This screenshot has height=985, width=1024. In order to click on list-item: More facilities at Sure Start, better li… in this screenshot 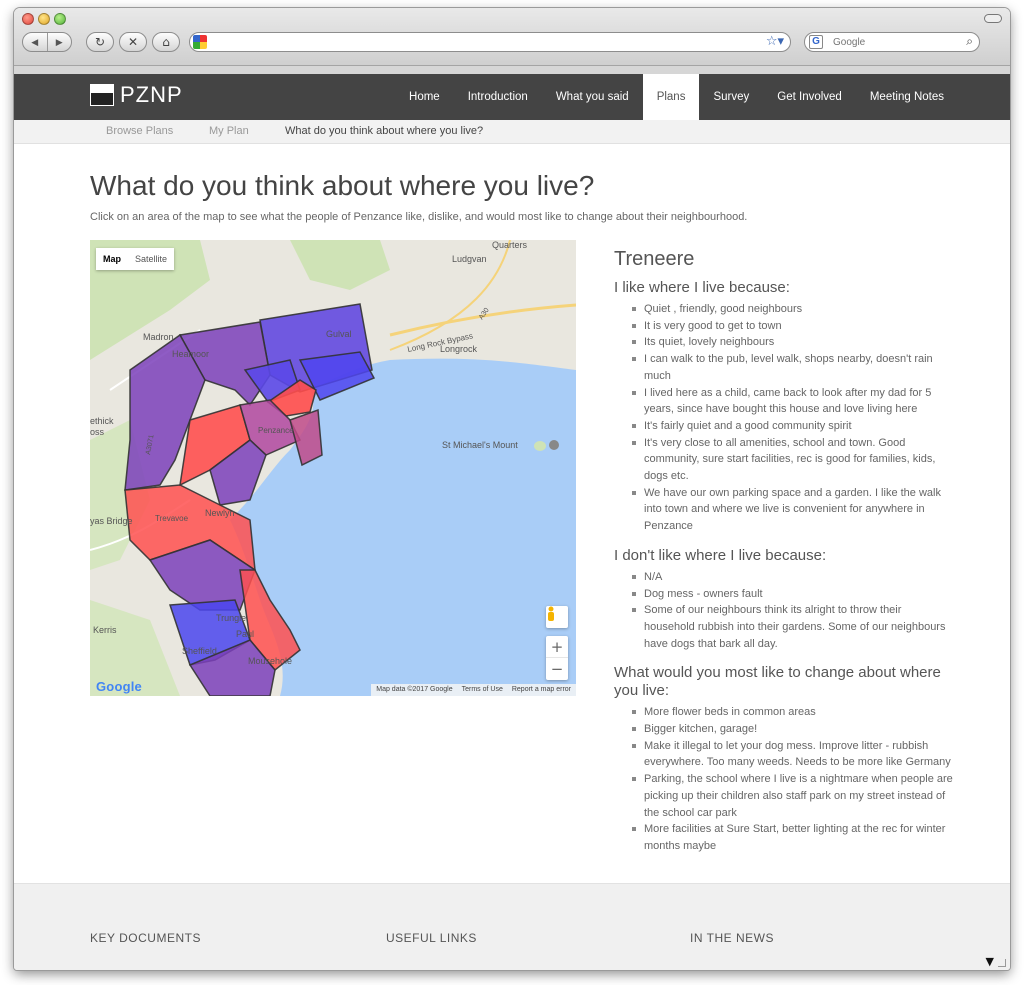, I will do `click(792, 837)`.